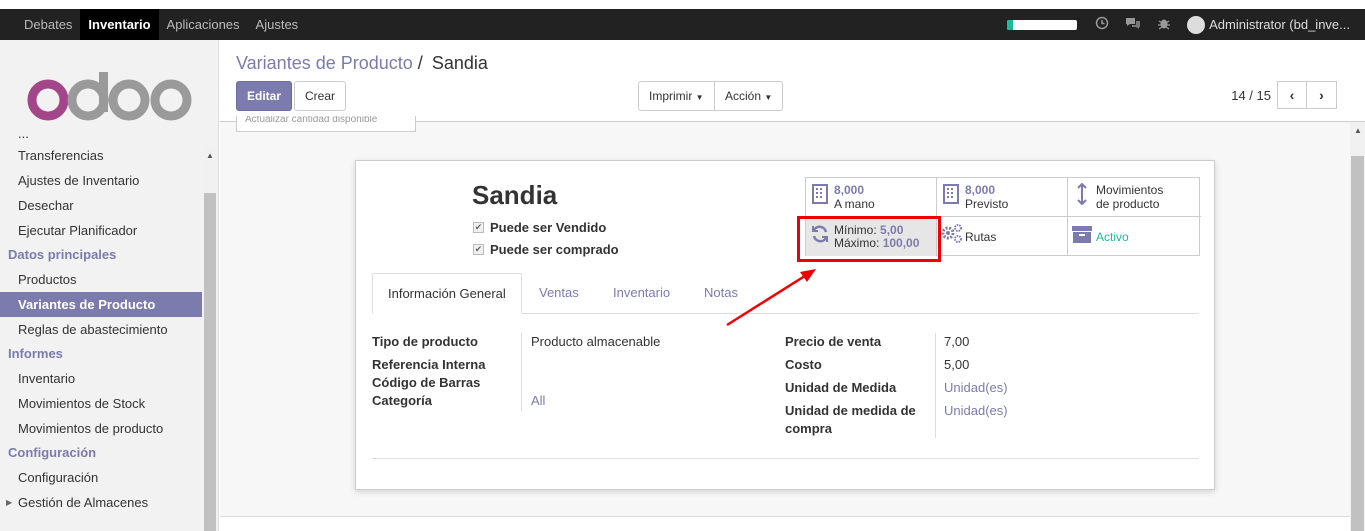  What do you see at coordinates (785, 458) in the screenshot?
I see `sheet-divider` at bounding box center [785, 458].